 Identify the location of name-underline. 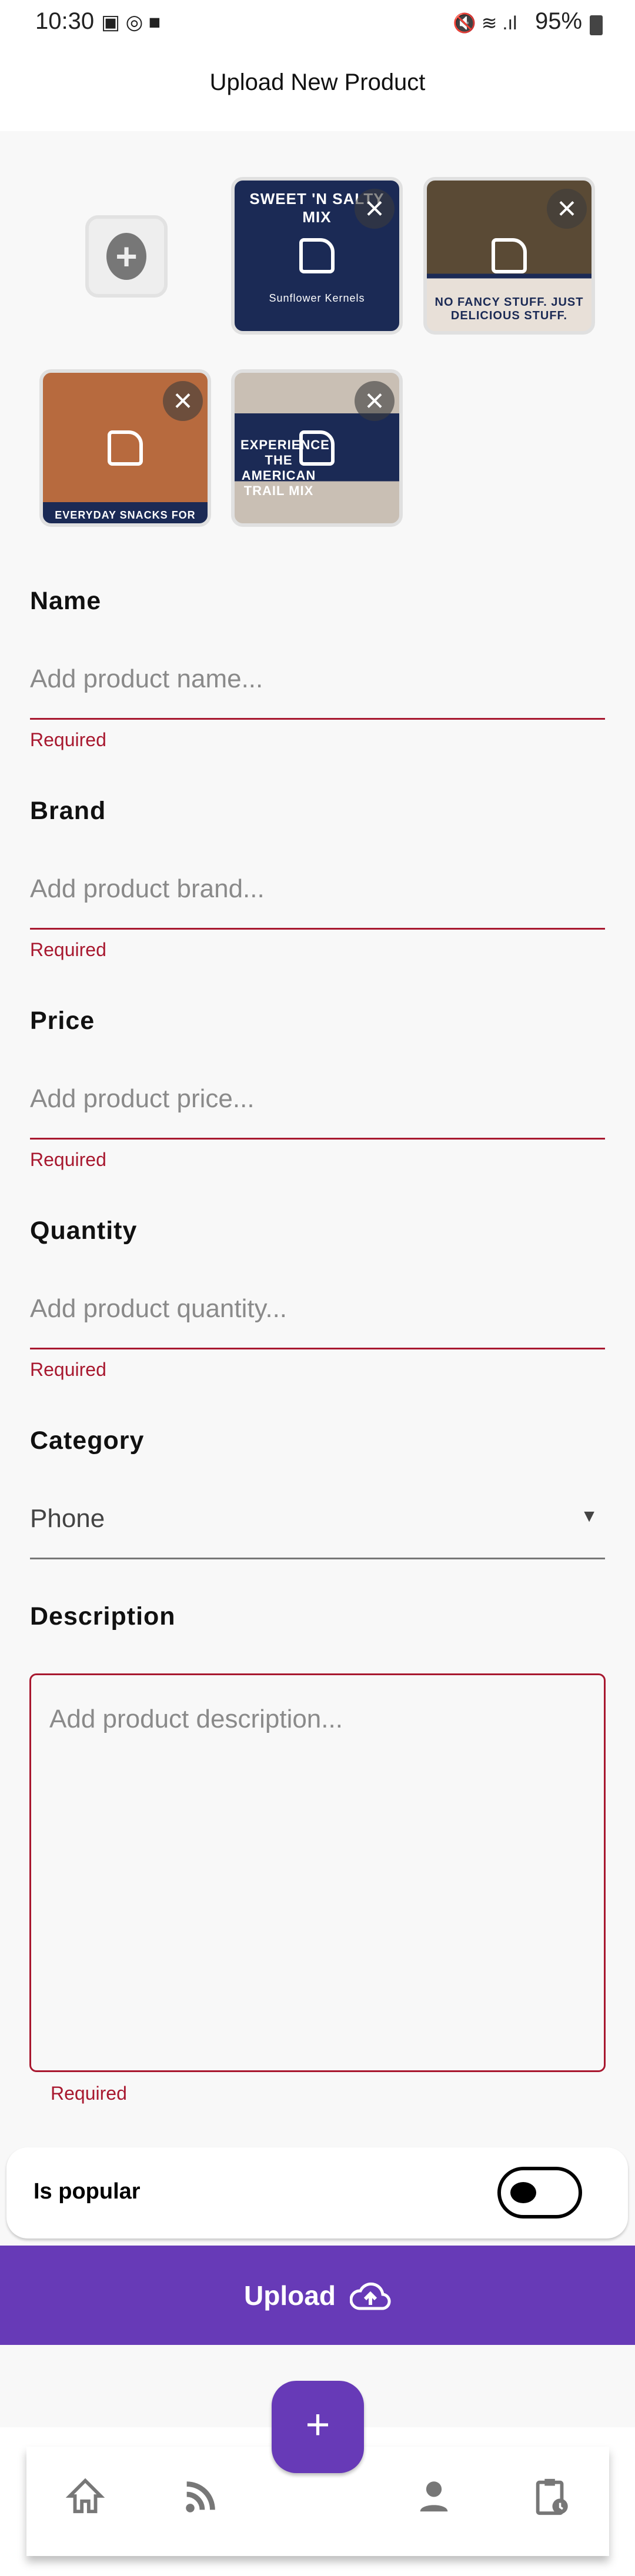
(317, 719).